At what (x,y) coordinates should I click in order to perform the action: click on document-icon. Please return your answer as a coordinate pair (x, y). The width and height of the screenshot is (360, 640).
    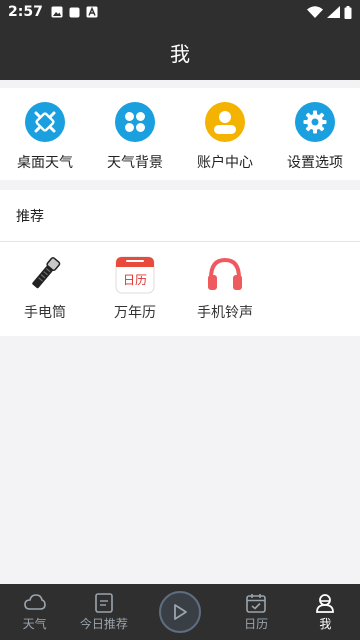
    Looking at the image, I should click on (104, 602).